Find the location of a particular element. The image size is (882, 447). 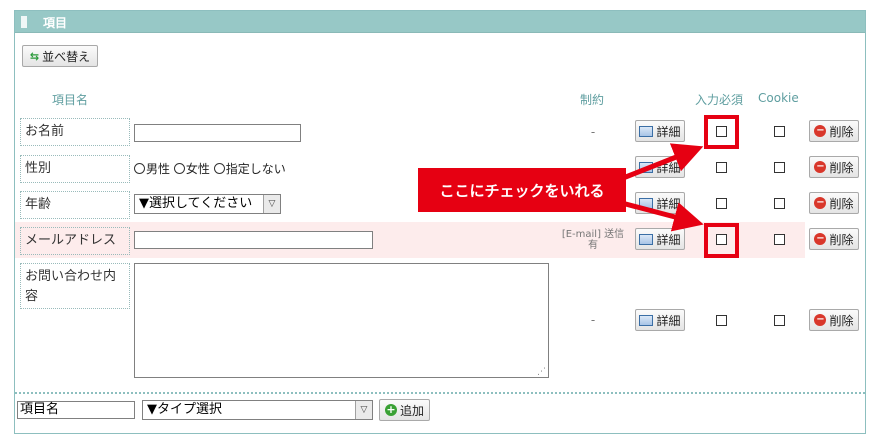

arrow-down-right is located at coordinates (660, 215).